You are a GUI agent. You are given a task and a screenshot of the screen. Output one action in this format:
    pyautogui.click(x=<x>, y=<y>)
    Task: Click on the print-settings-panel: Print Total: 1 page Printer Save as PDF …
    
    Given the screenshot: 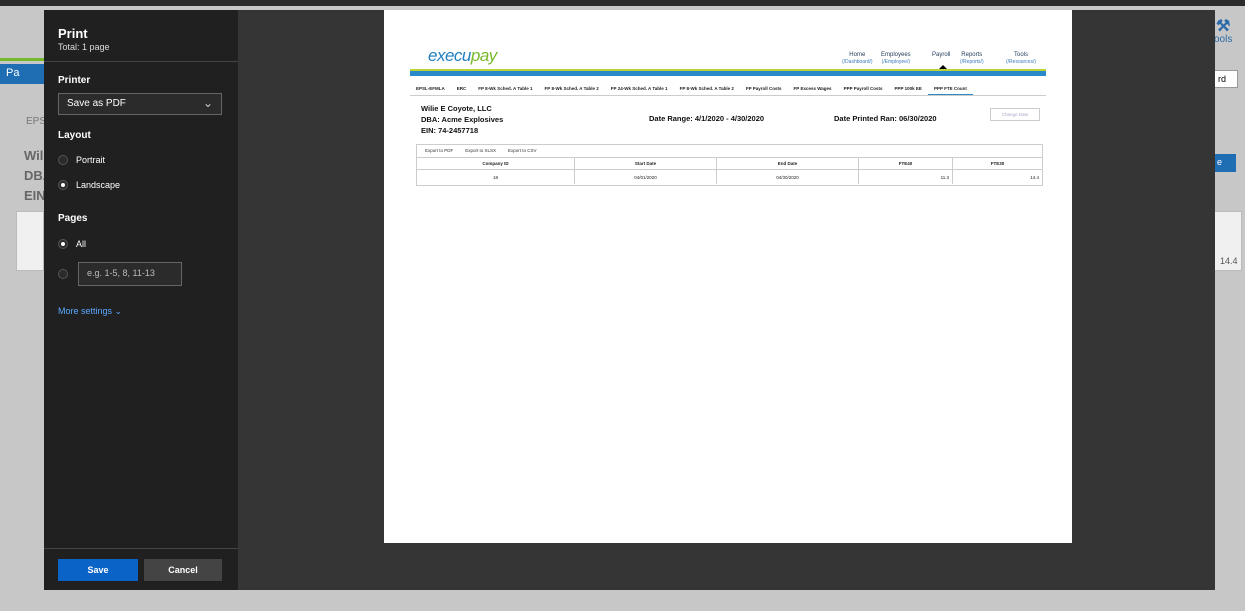 What is the action you would take?
    pyautogui.click(x=141, y=300)
    